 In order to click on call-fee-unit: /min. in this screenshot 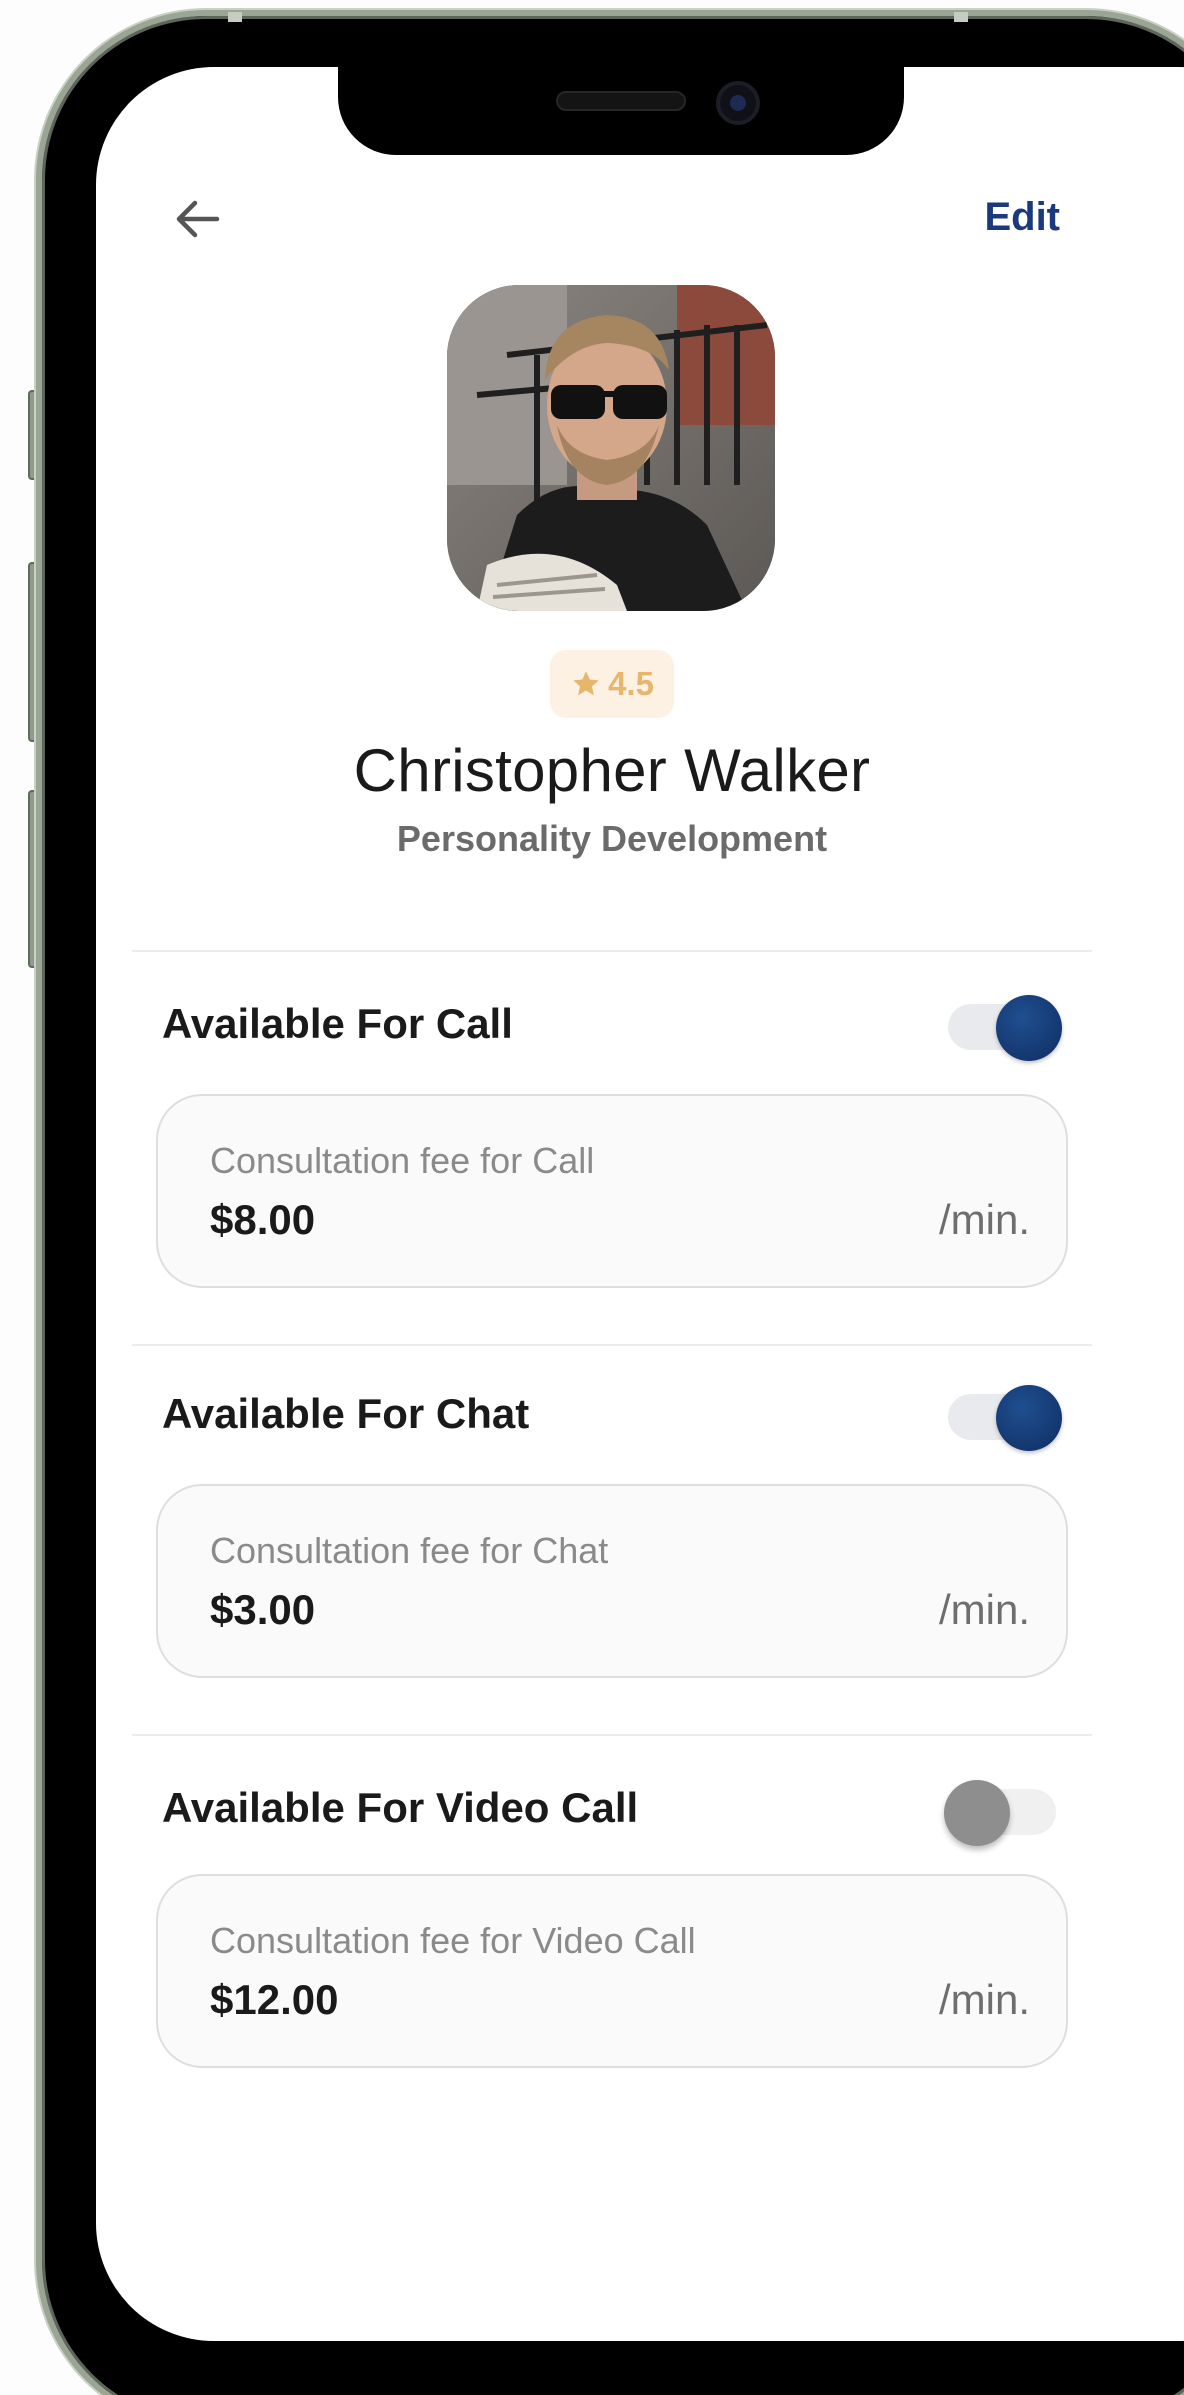, I will do `click(984, 1219)`.